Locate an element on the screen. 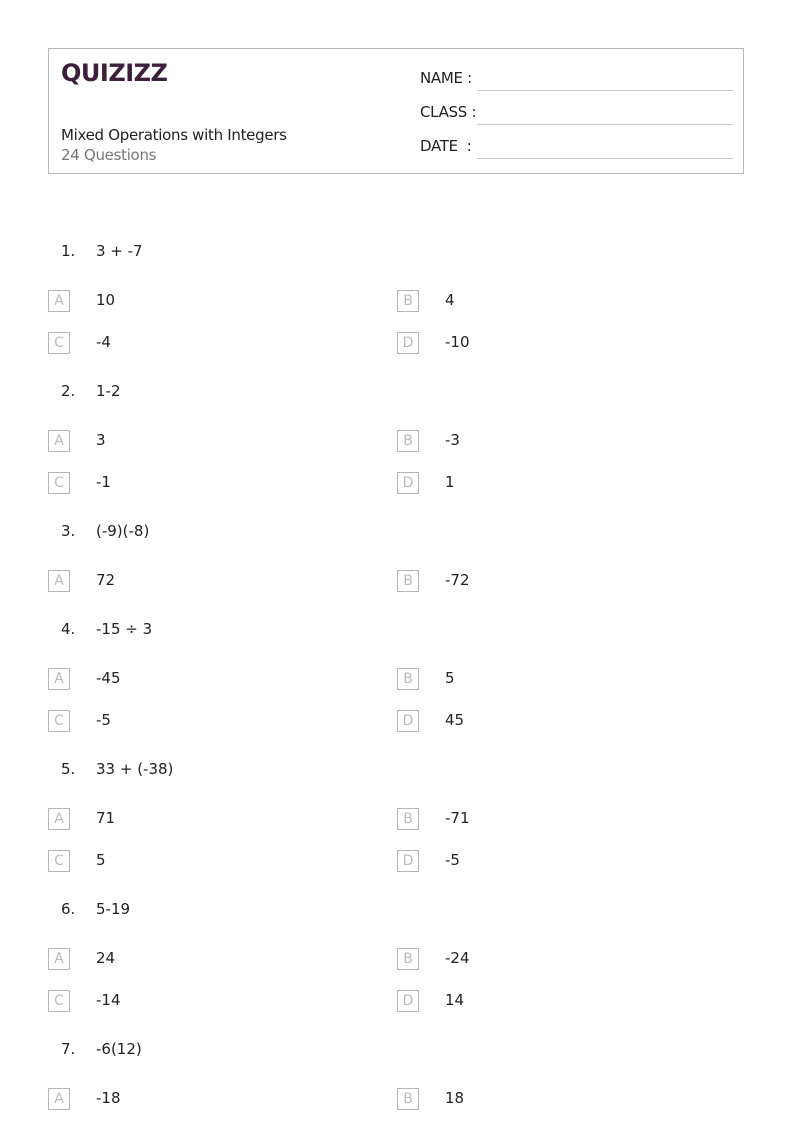  class-label: CLASS : is located at coordinates (448, 112).